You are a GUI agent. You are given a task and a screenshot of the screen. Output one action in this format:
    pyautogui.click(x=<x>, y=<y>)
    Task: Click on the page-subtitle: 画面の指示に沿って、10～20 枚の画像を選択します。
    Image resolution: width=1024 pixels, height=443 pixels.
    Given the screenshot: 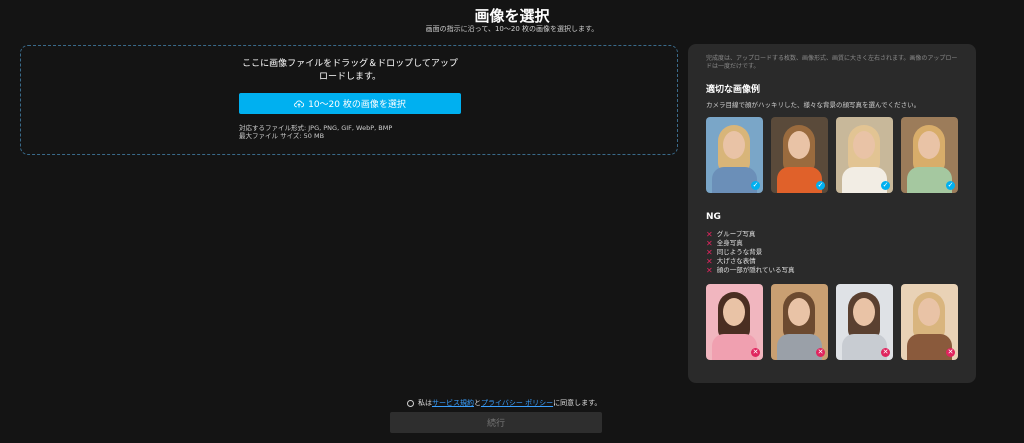 What is the action you would take?
    pyautogui.click(x=512, y=29)
    